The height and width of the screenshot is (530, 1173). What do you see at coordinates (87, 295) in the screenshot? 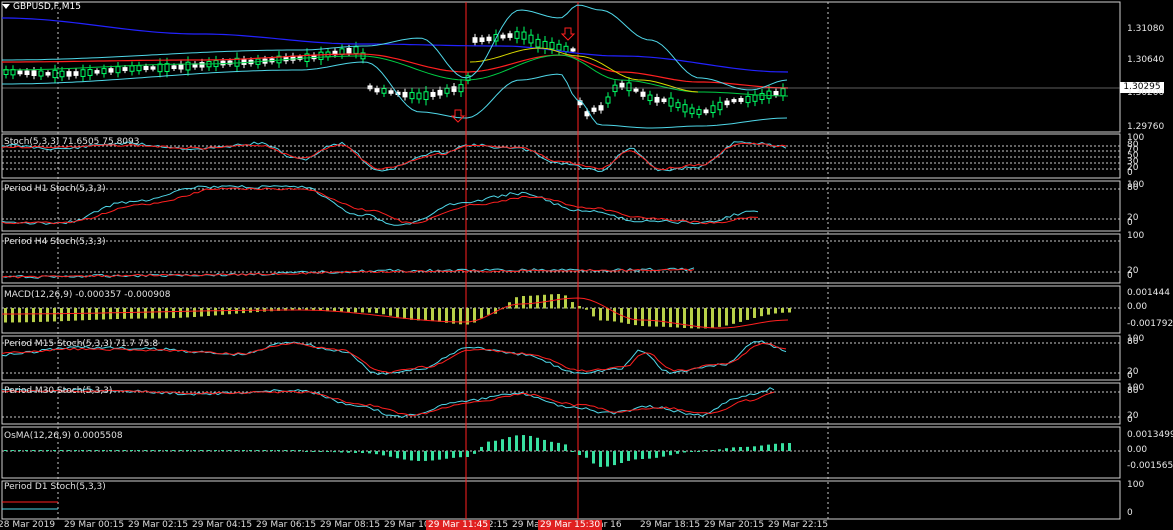
I see `indicator-title: MACD(12,26,9) -0.000357 -0.000908` at bounding box center [87, 295].